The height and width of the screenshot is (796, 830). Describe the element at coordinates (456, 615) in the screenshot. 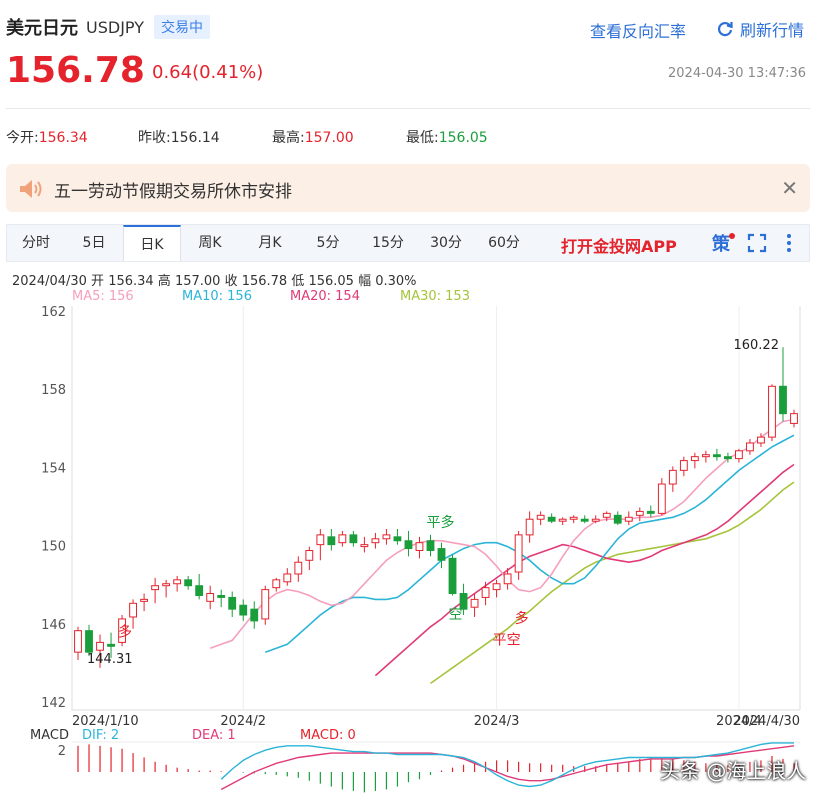

I see `signal-label: 空` at that location.